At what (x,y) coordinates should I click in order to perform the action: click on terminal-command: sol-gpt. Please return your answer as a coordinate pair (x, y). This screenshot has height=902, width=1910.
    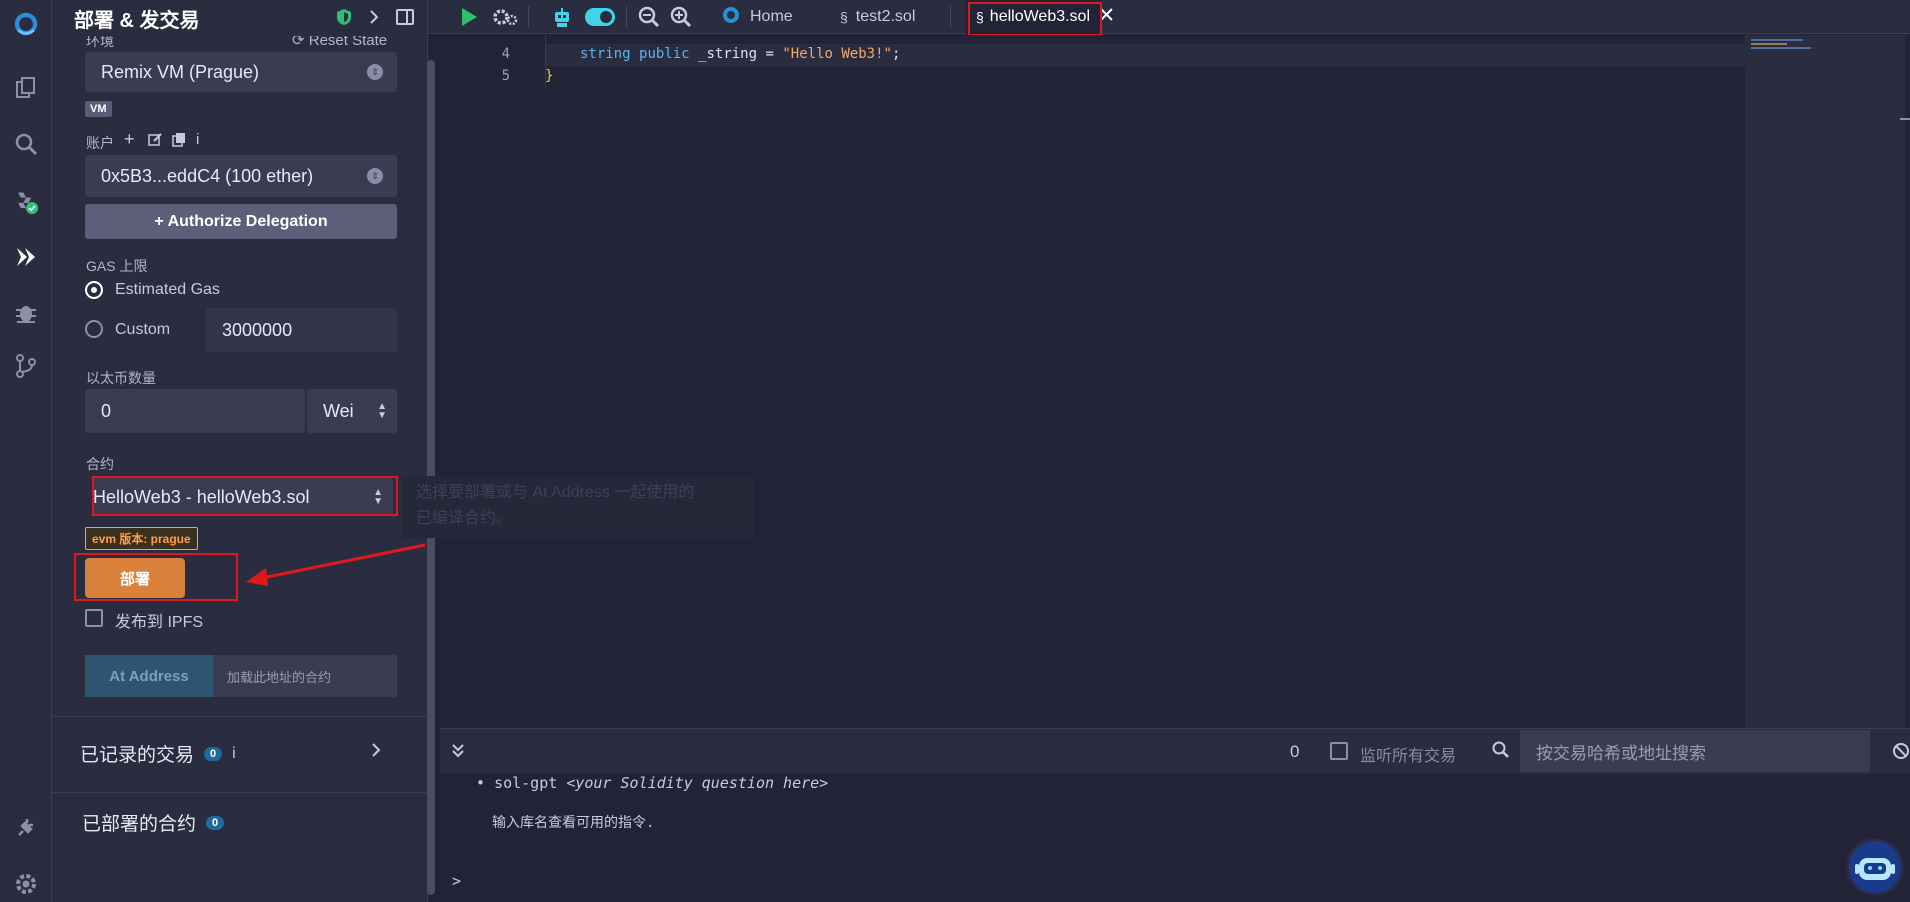
    Looking at the image, I should click on (526, 783).